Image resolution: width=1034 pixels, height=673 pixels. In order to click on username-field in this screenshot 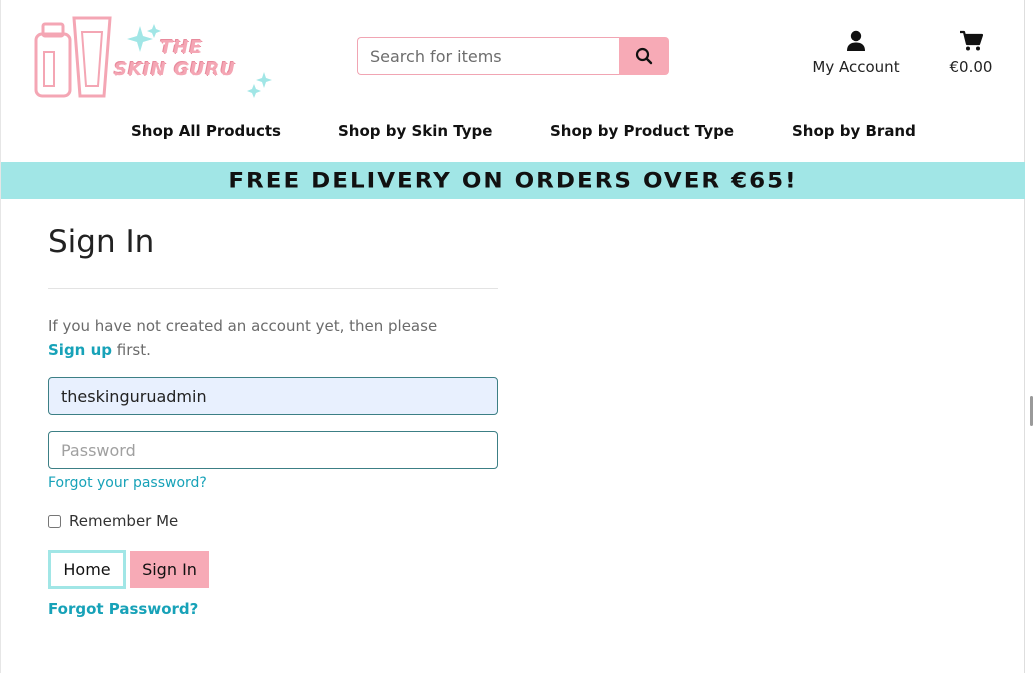, I will do `click(273, 396)`.